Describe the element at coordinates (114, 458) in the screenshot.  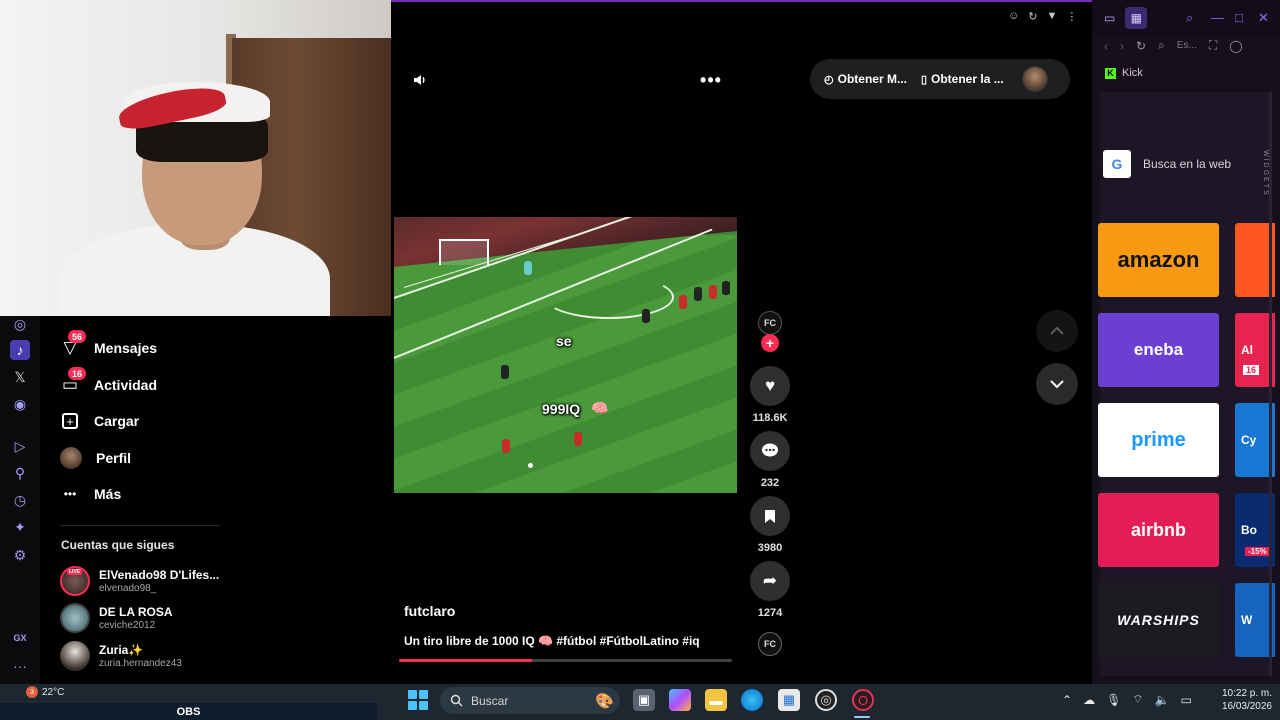
I see `sidebar-item-label: Perfil` at that location.